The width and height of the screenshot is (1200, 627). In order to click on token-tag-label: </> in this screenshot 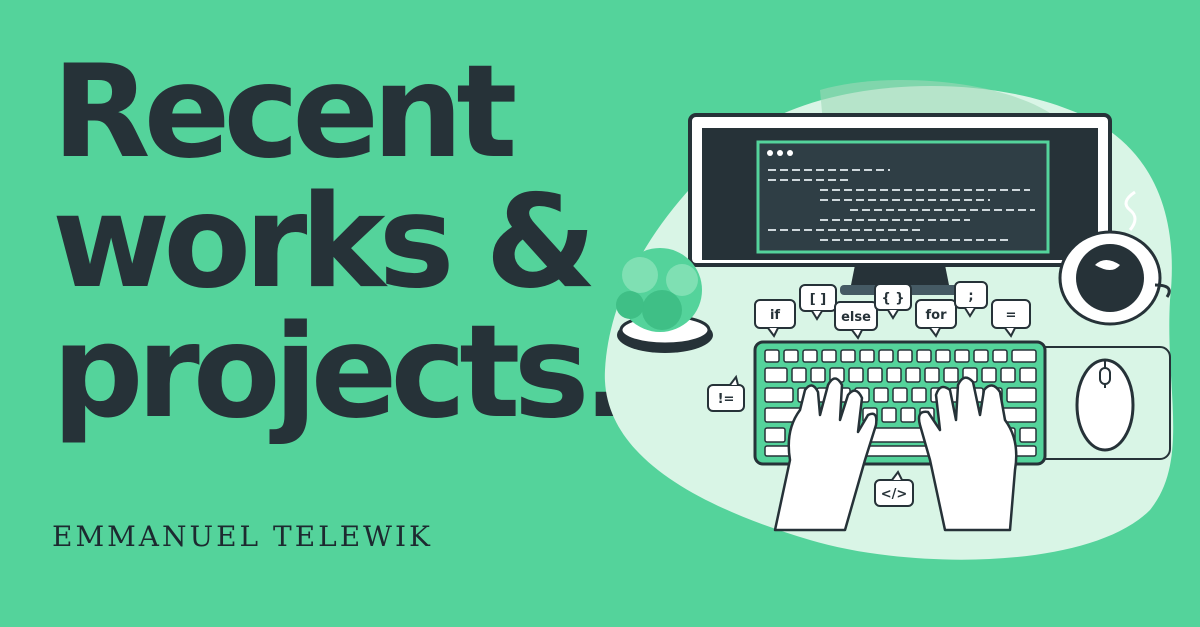, I will do `click(894, 494)`.